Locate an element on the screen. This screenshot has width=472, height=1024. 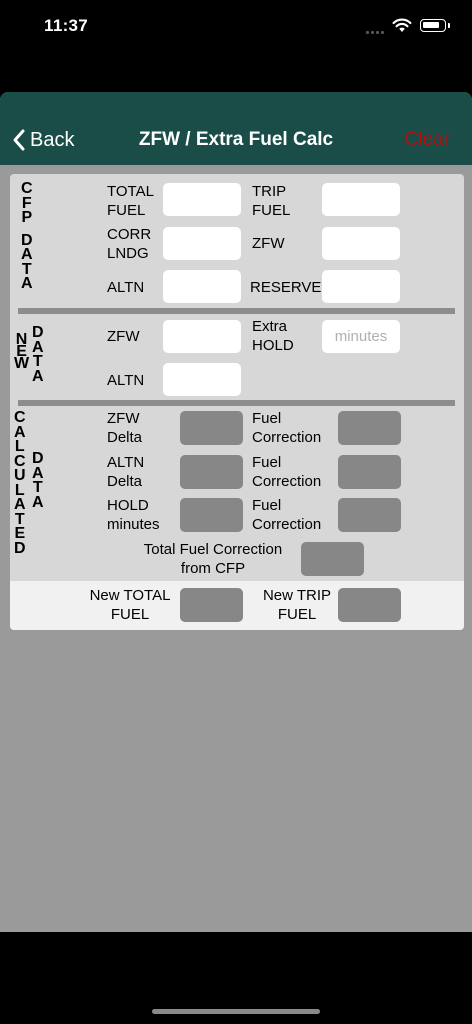
extra-hold-label: Extra HOLD is located at coordinates (273, 336).